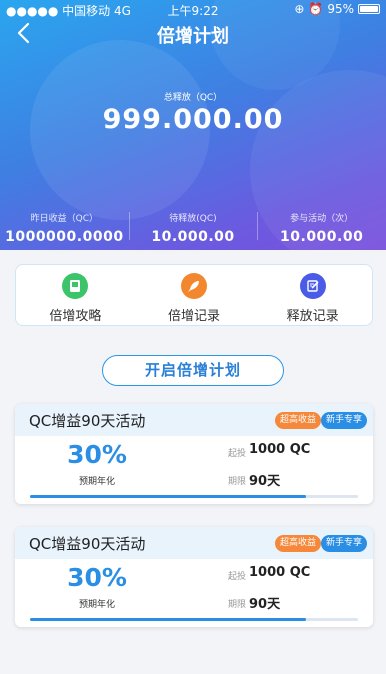  I want to click on start-plan-button: 开启倍增计划, so click(193, 370).